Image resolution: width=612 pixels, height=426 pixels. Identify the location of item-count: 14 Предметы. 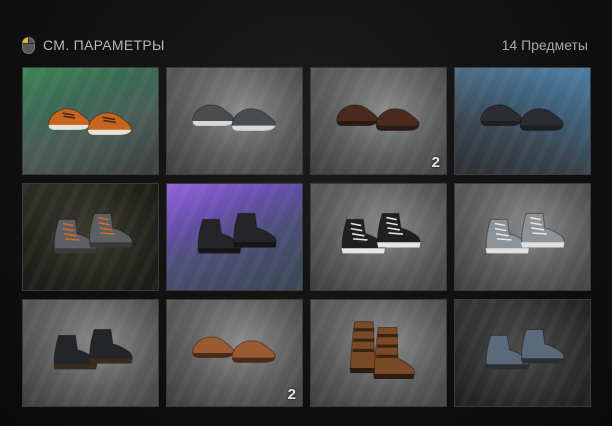
(544, 45).